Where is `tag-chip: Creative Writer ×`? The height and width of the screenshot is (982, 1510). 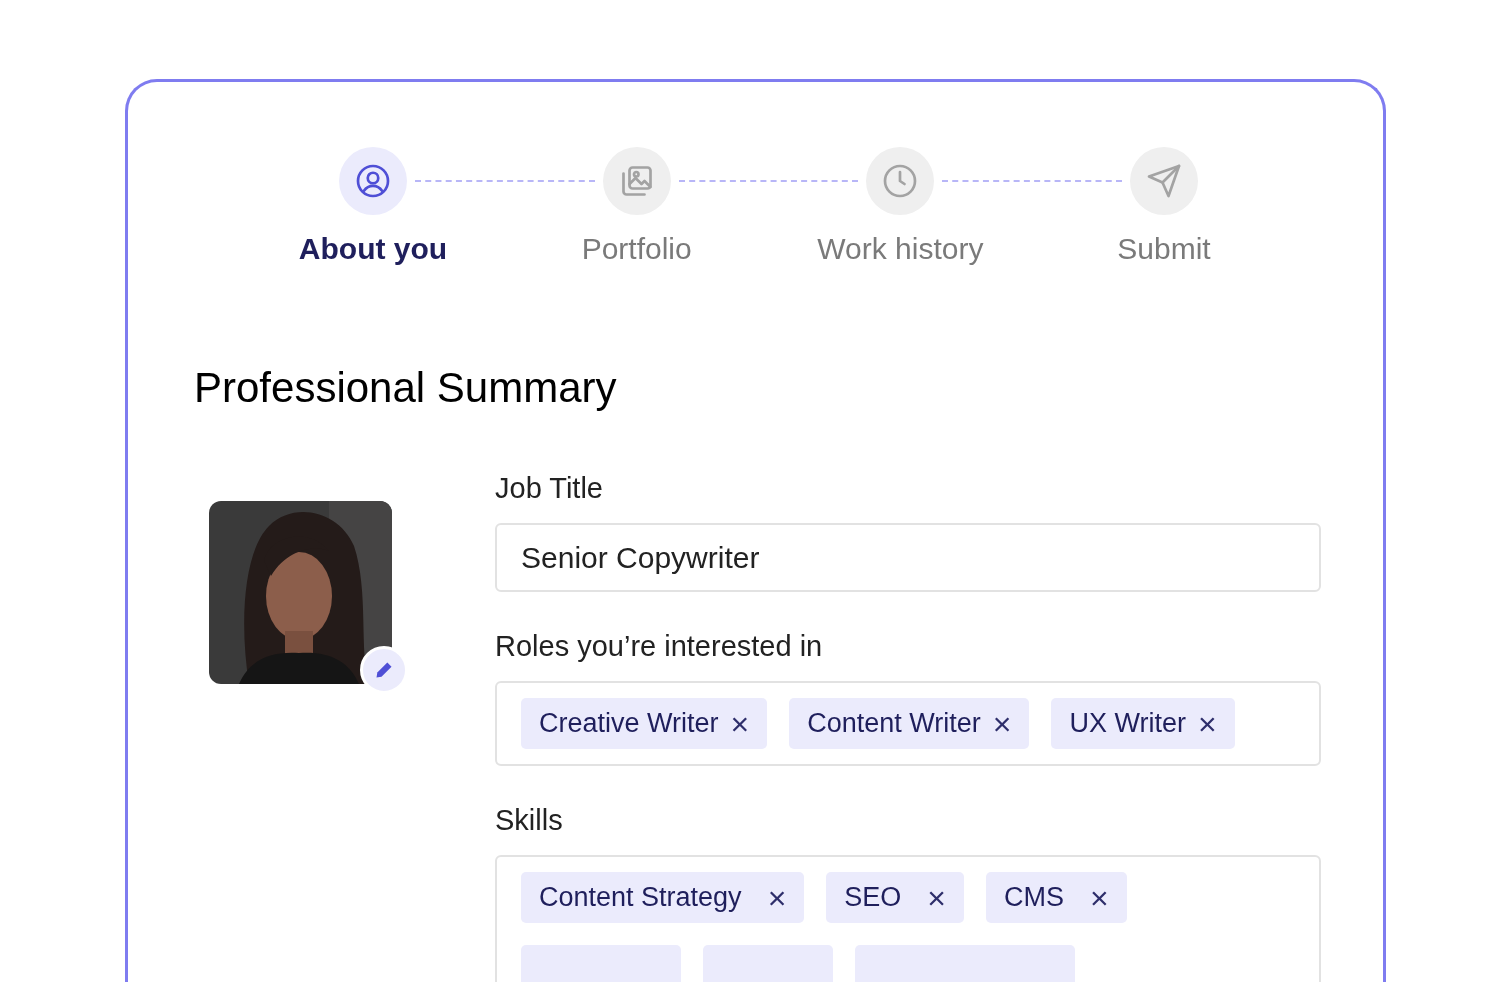
tag-chip: Creative Writer × is located at coordinates (644, 723).